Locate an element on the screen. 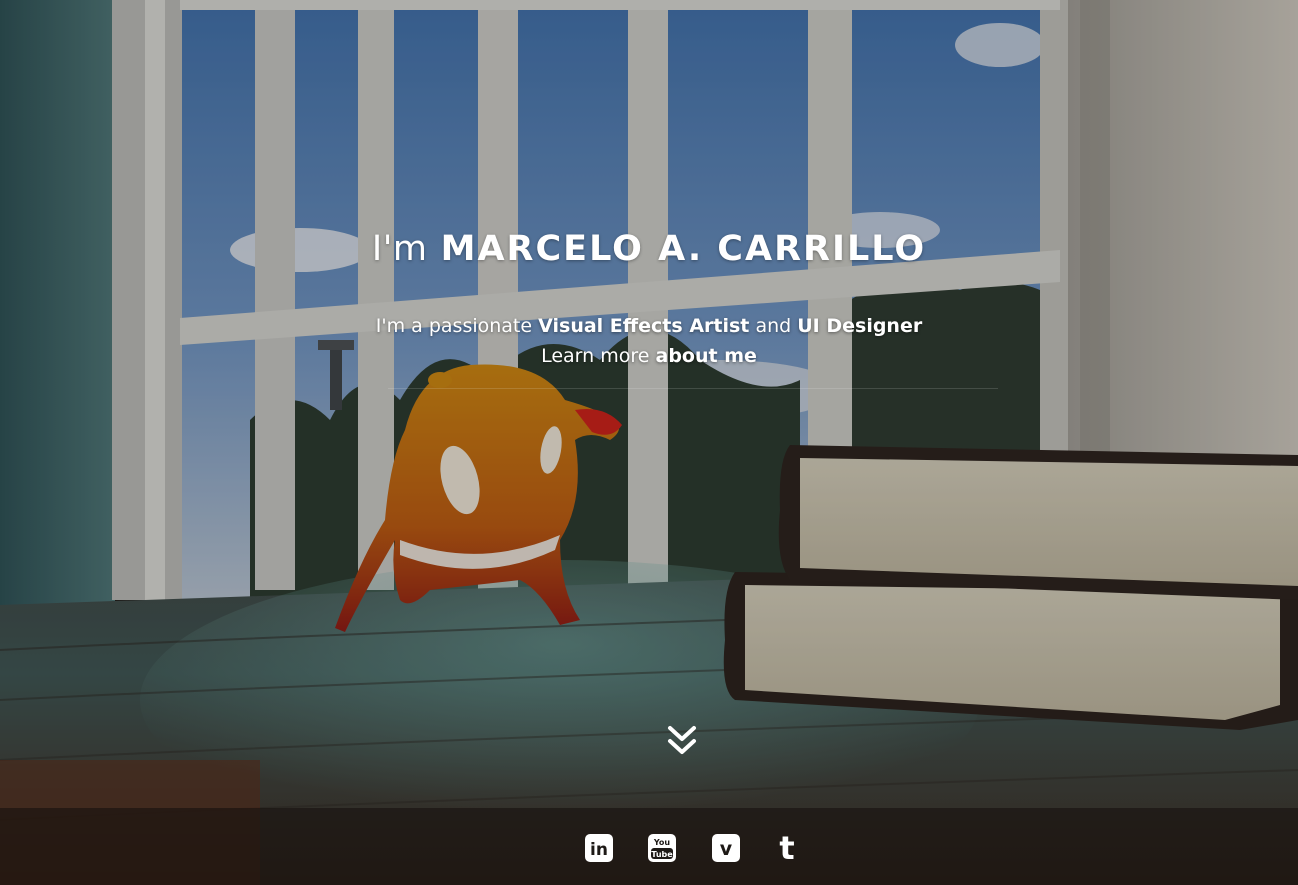 The image size is (1298, 885). vimeo-icon: v is located at coordinates (726, 848).